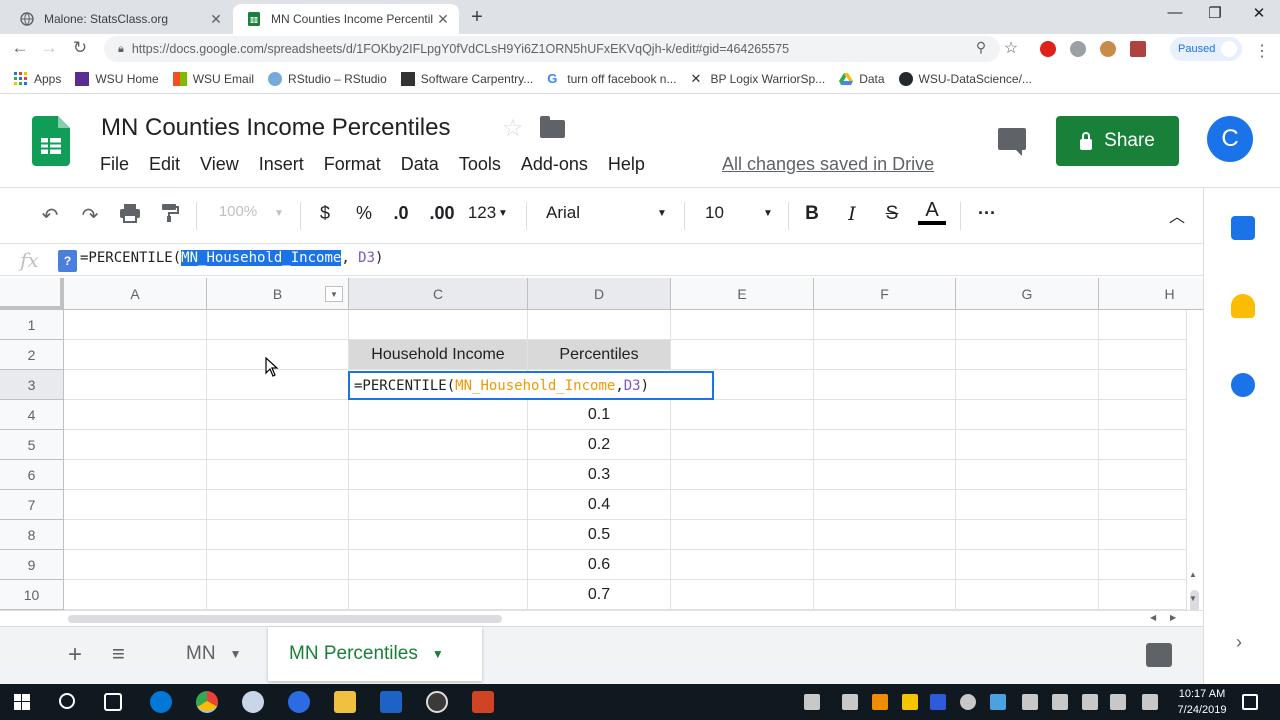  Describe the element at coordinates (563, 213) in the screenshot. I see `font-select: Arial` at that location.